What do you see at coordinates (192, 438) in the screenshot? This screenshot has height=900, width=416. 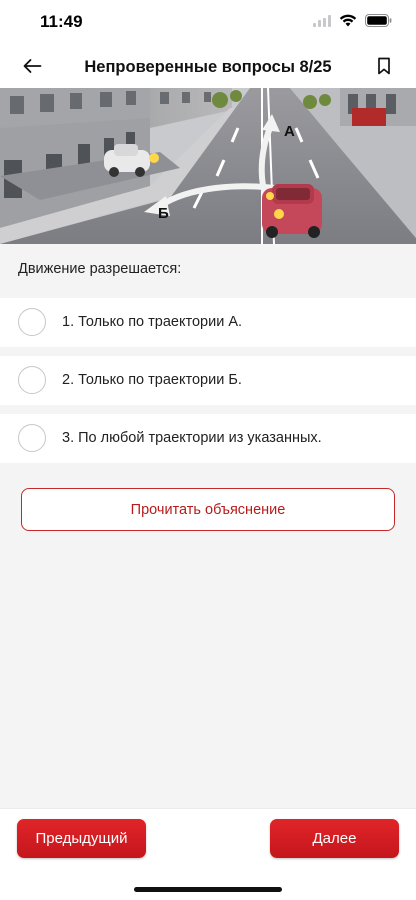 I see `answer-text: 3. По любой траектории из указанных.` at bounding box center [192, 438].